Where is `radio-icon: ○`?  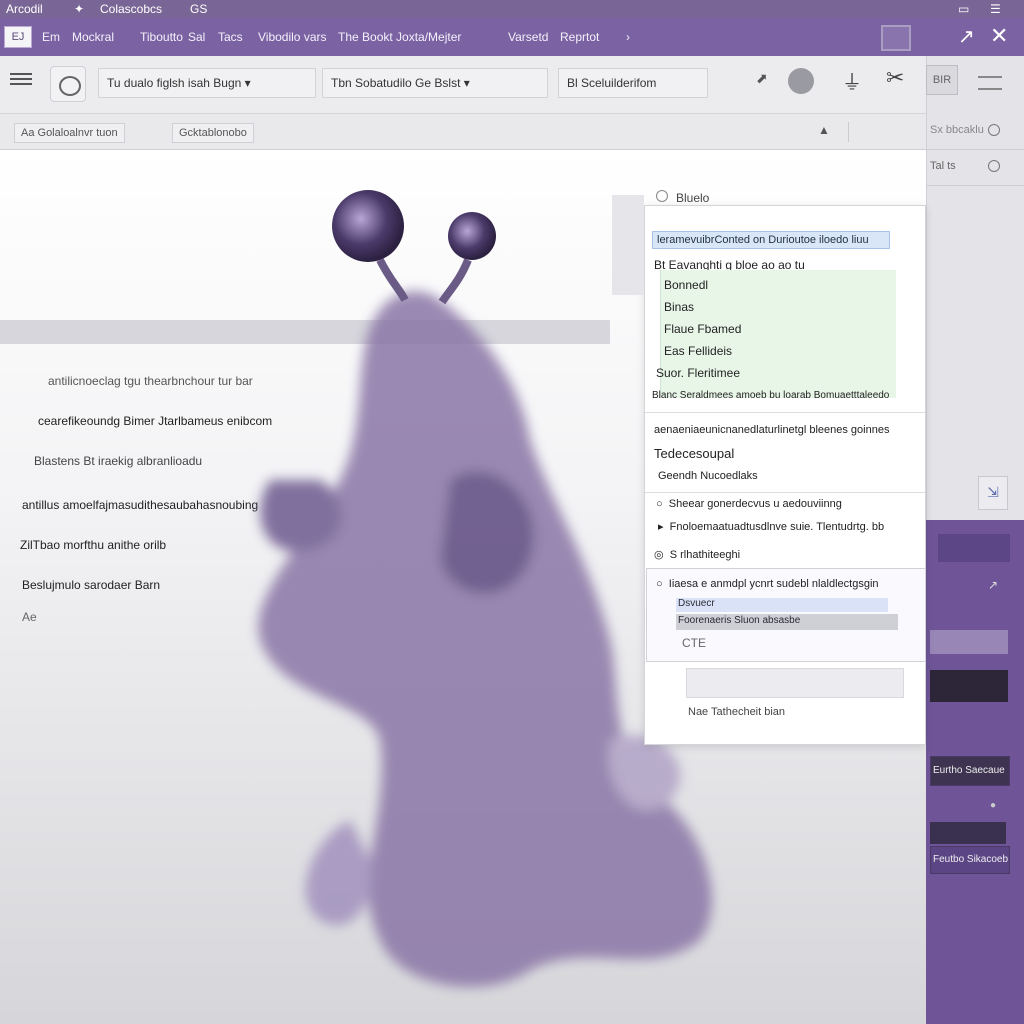
radio-icon: ○ is located at coordinates (662, 504).